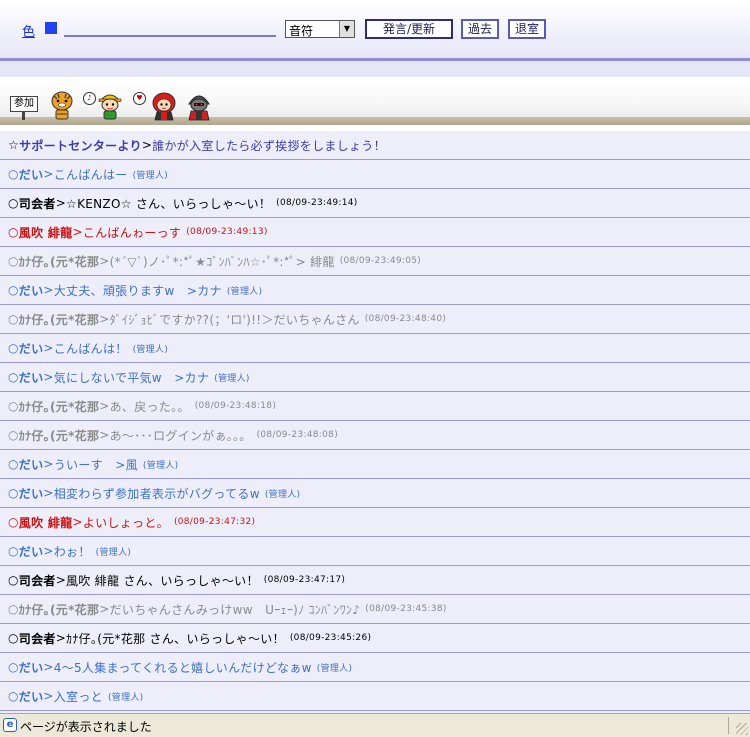 The height and width of the screenshot is (737, 750). I want to click on message-text: こんばんは！, so click(90, 348).